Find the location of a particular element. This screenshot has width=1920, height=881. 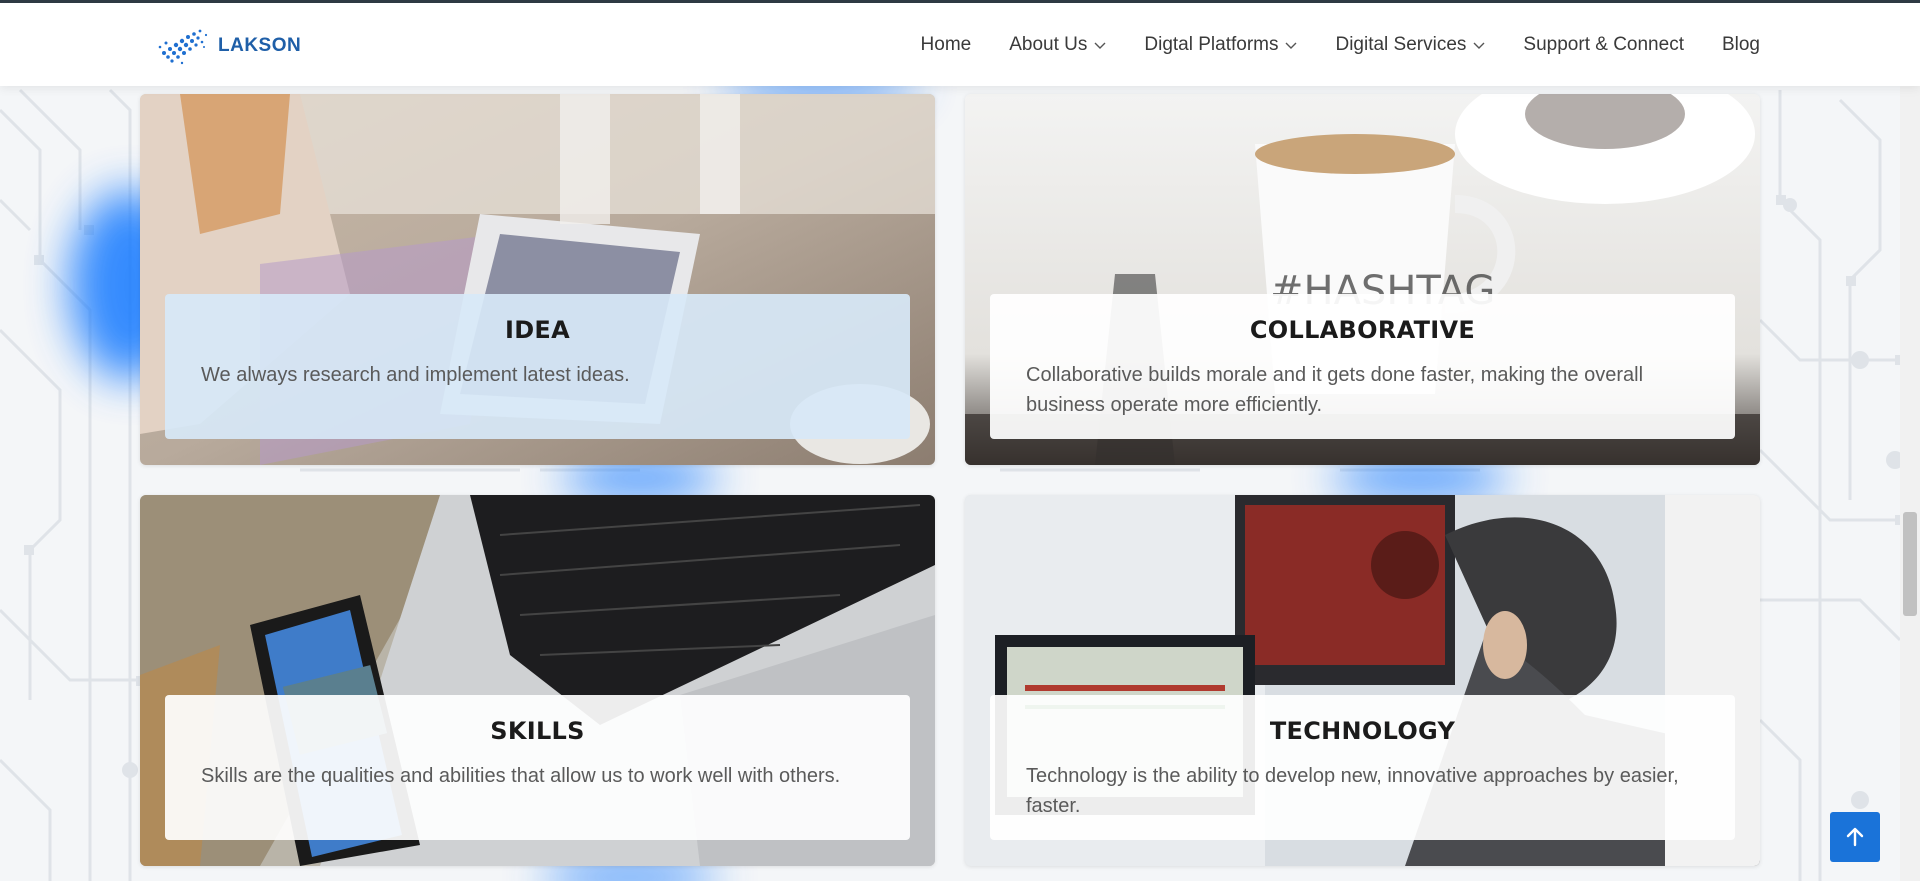

lakson-logo-icon is located at coordinates (183, 47).